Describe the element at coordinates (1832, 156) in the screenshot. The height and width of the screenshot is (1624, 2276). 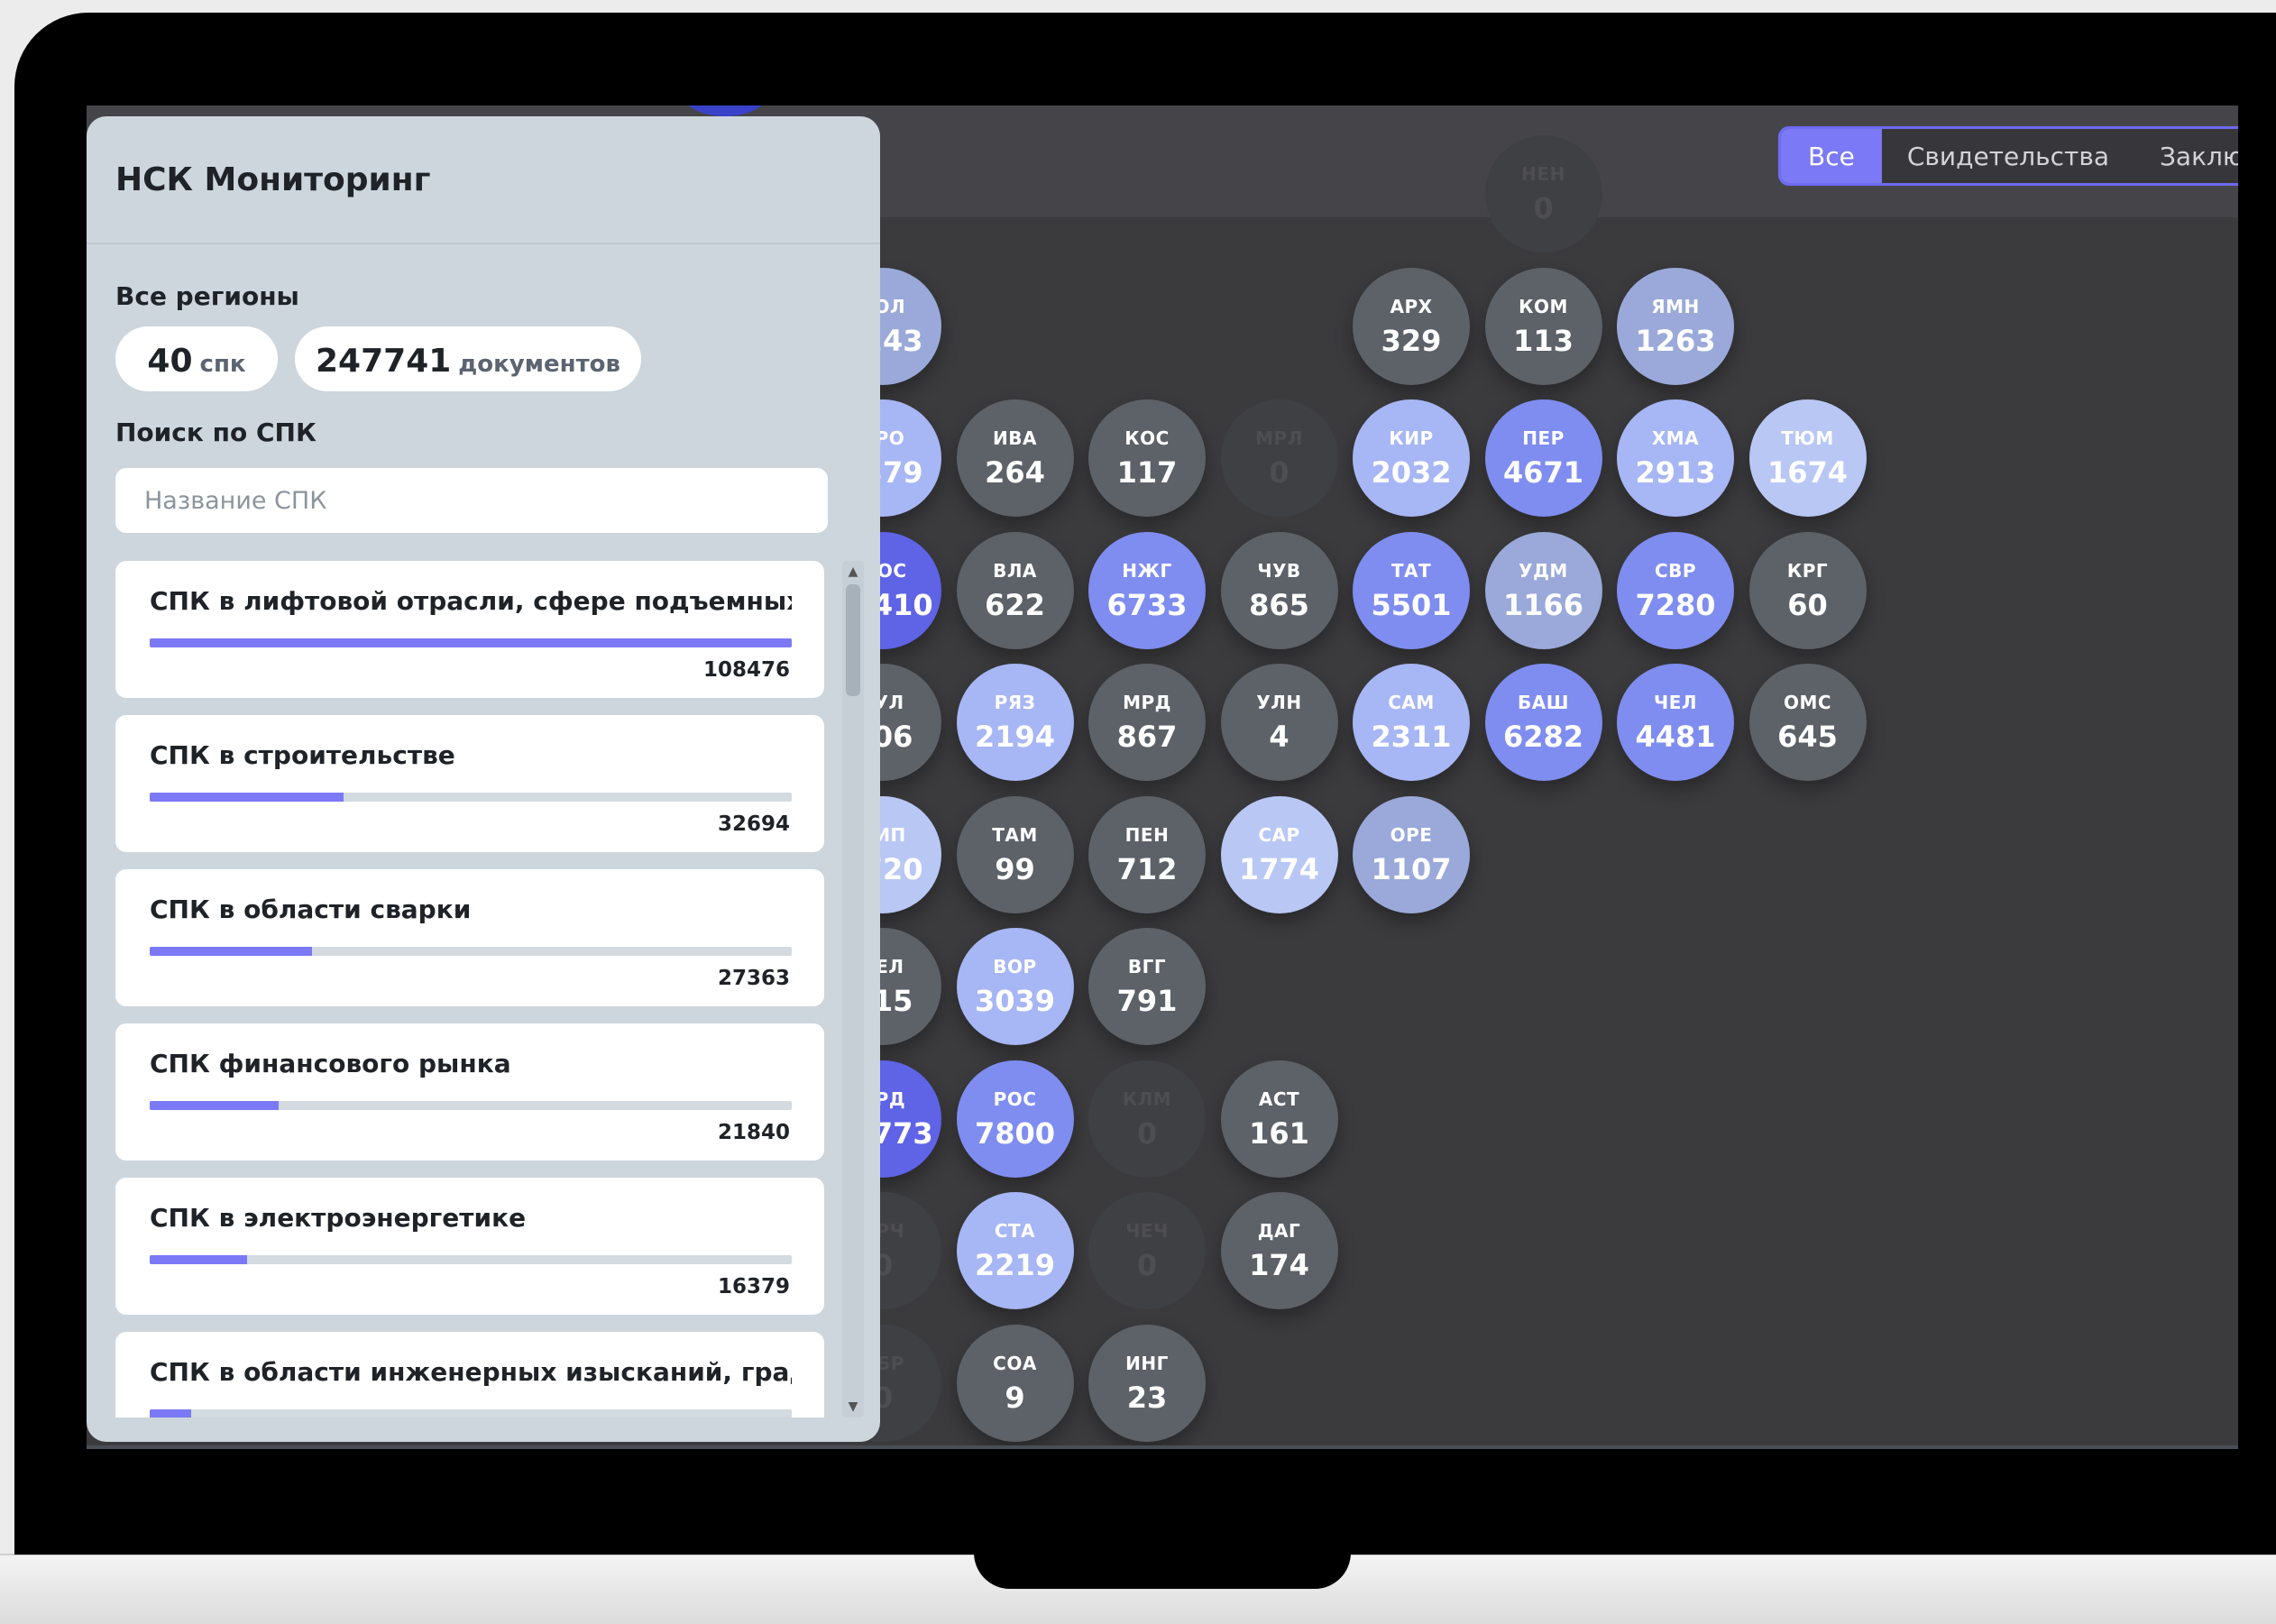
I see `tab-all: Все` at that location.